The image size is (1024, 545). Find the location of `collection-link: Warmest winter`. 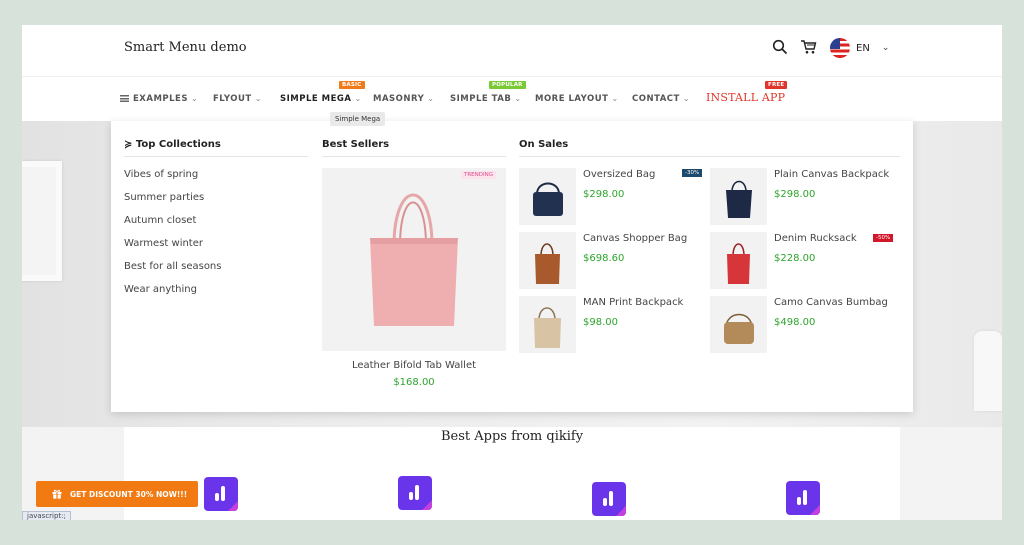

collection-link: Warmest winter is located at coordinates (163, 243).